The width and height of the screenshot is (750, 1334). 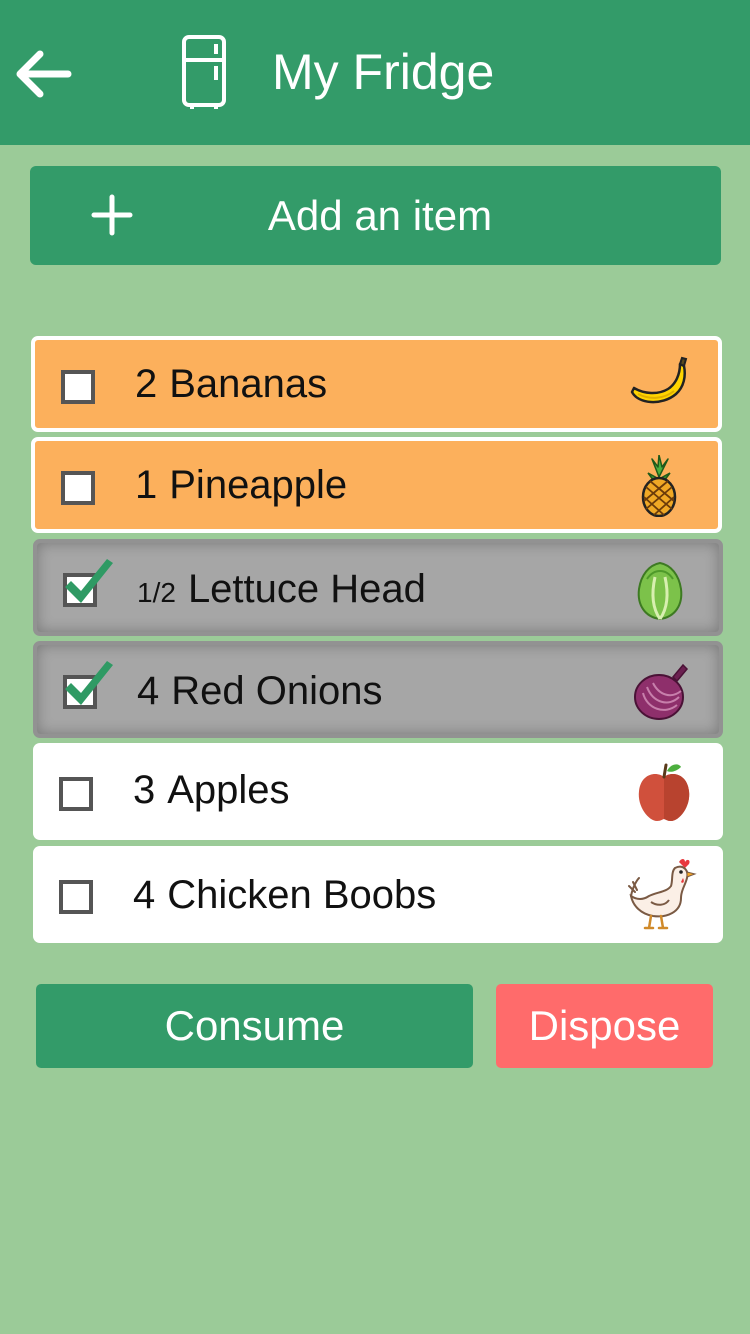 I want to click on item-label: 2 Bananas, so click(x=231, y=384).